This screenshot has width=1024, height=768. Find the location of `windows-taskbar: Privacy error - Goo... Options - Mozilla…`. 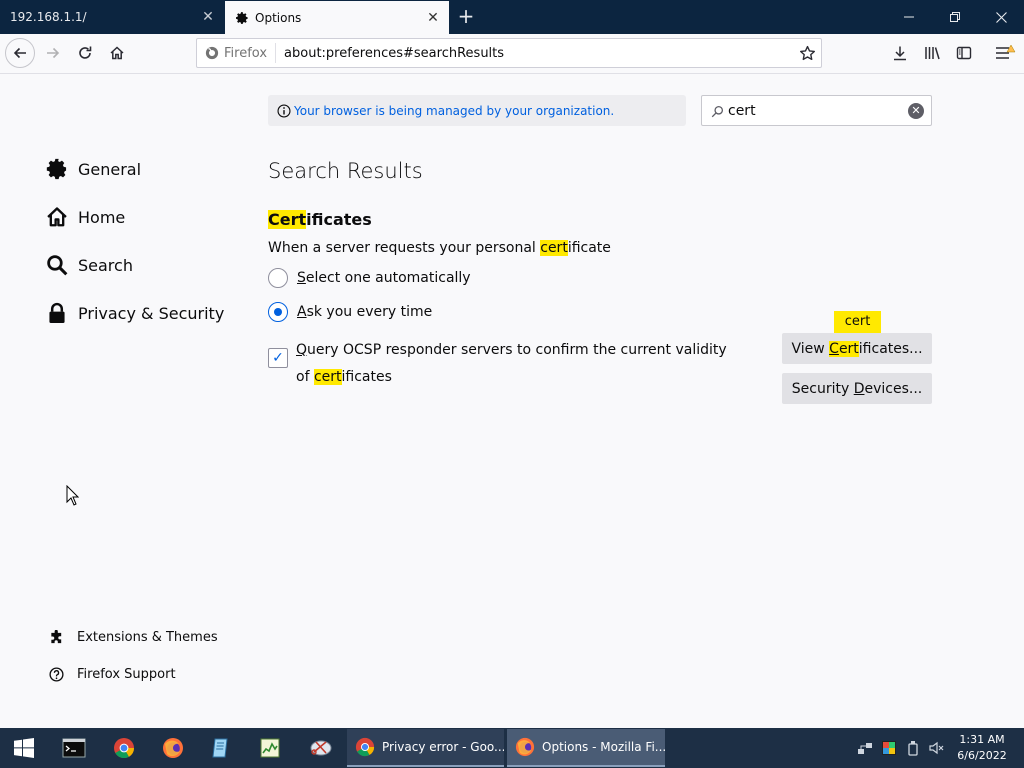

windows-taskbar: Privacy error - Goo... Options - Mozilla… is located at coordinates (512, 748).